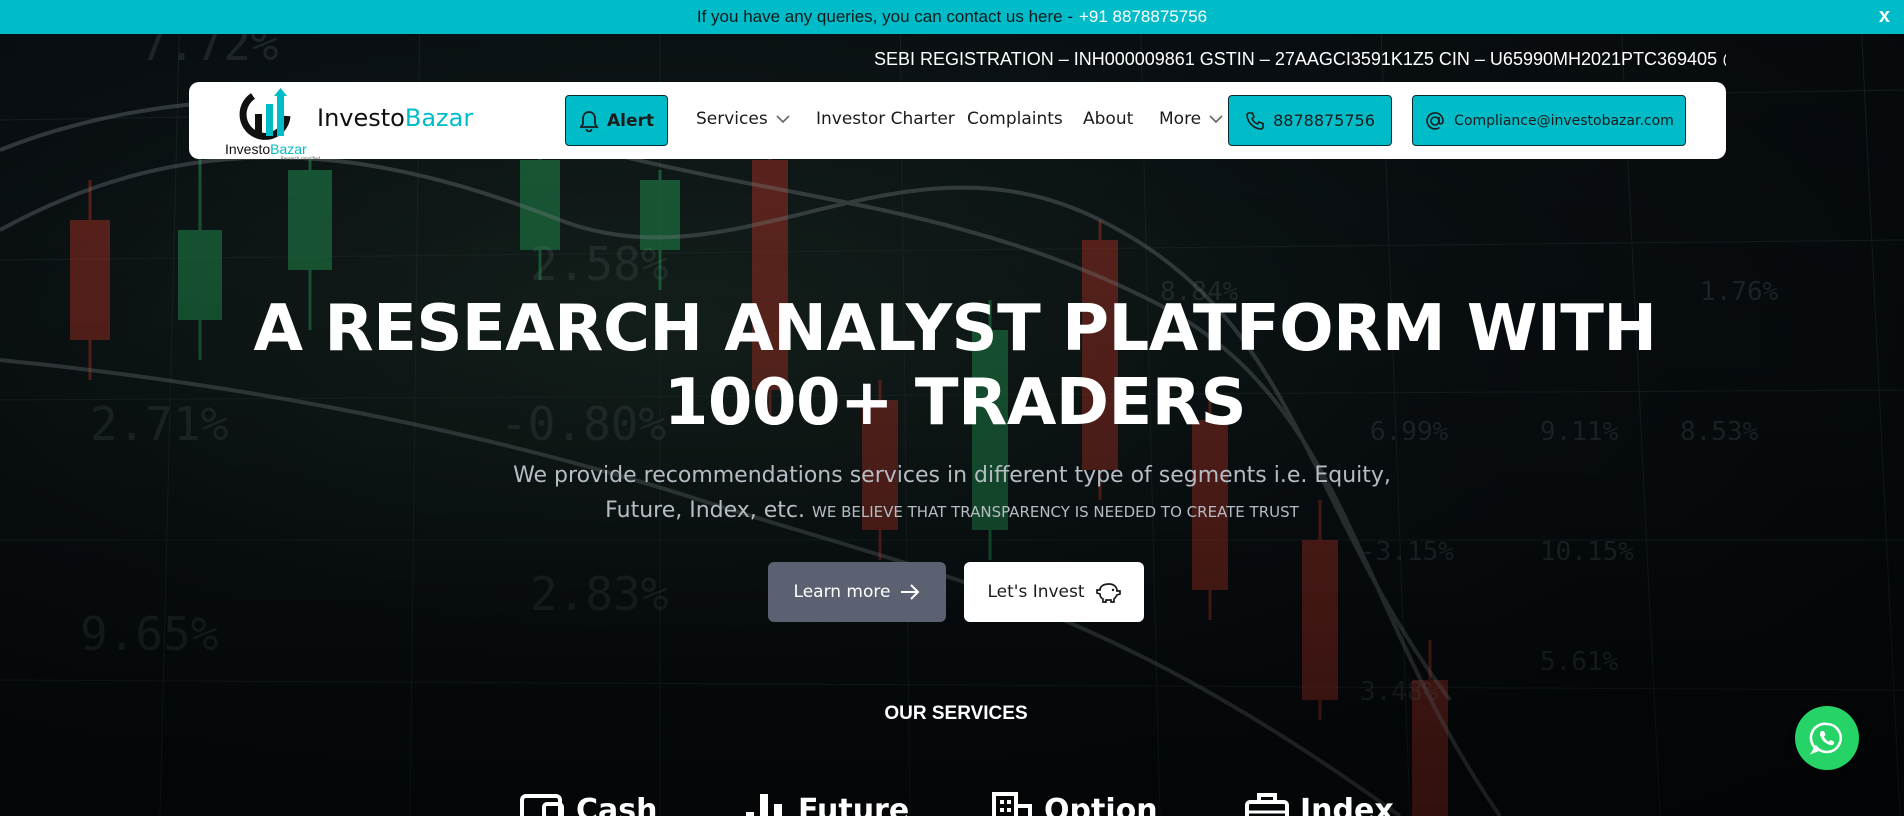 The image size is (1904, 816). I want to click on arrow-right-icon, so click(910, 592).